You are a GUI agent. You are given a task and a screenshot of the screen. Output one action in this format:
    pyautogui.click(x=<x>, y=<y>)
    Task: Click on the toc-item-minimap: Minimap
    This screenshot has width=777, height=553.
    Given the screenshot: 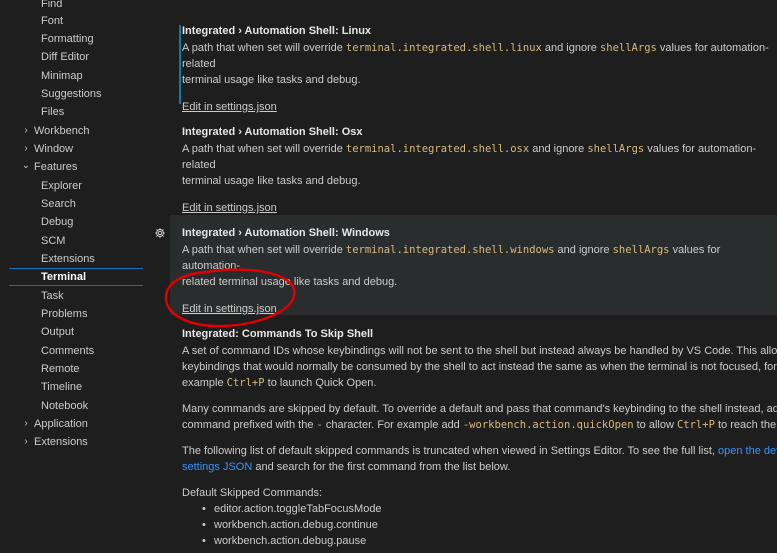 What is the action you would take?
    pyautogui.click(x=62, y=76)
    